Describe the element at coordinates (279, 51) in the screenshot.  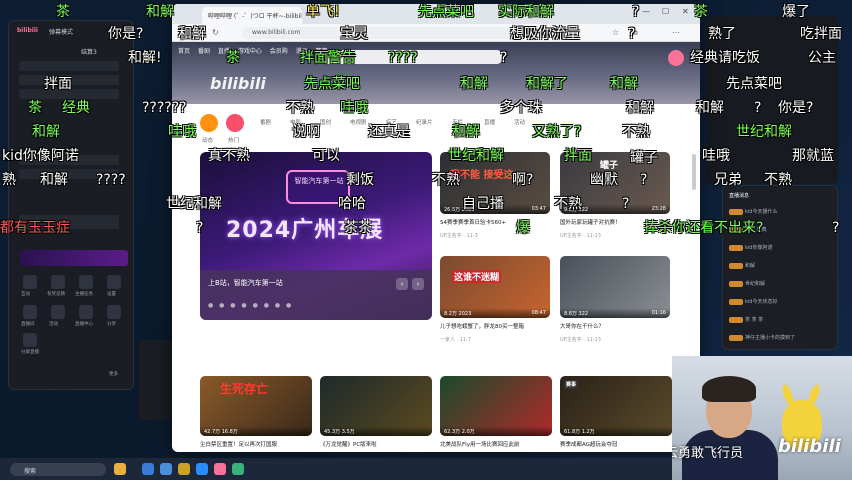
I see `nav-item: 会员购` at that location.